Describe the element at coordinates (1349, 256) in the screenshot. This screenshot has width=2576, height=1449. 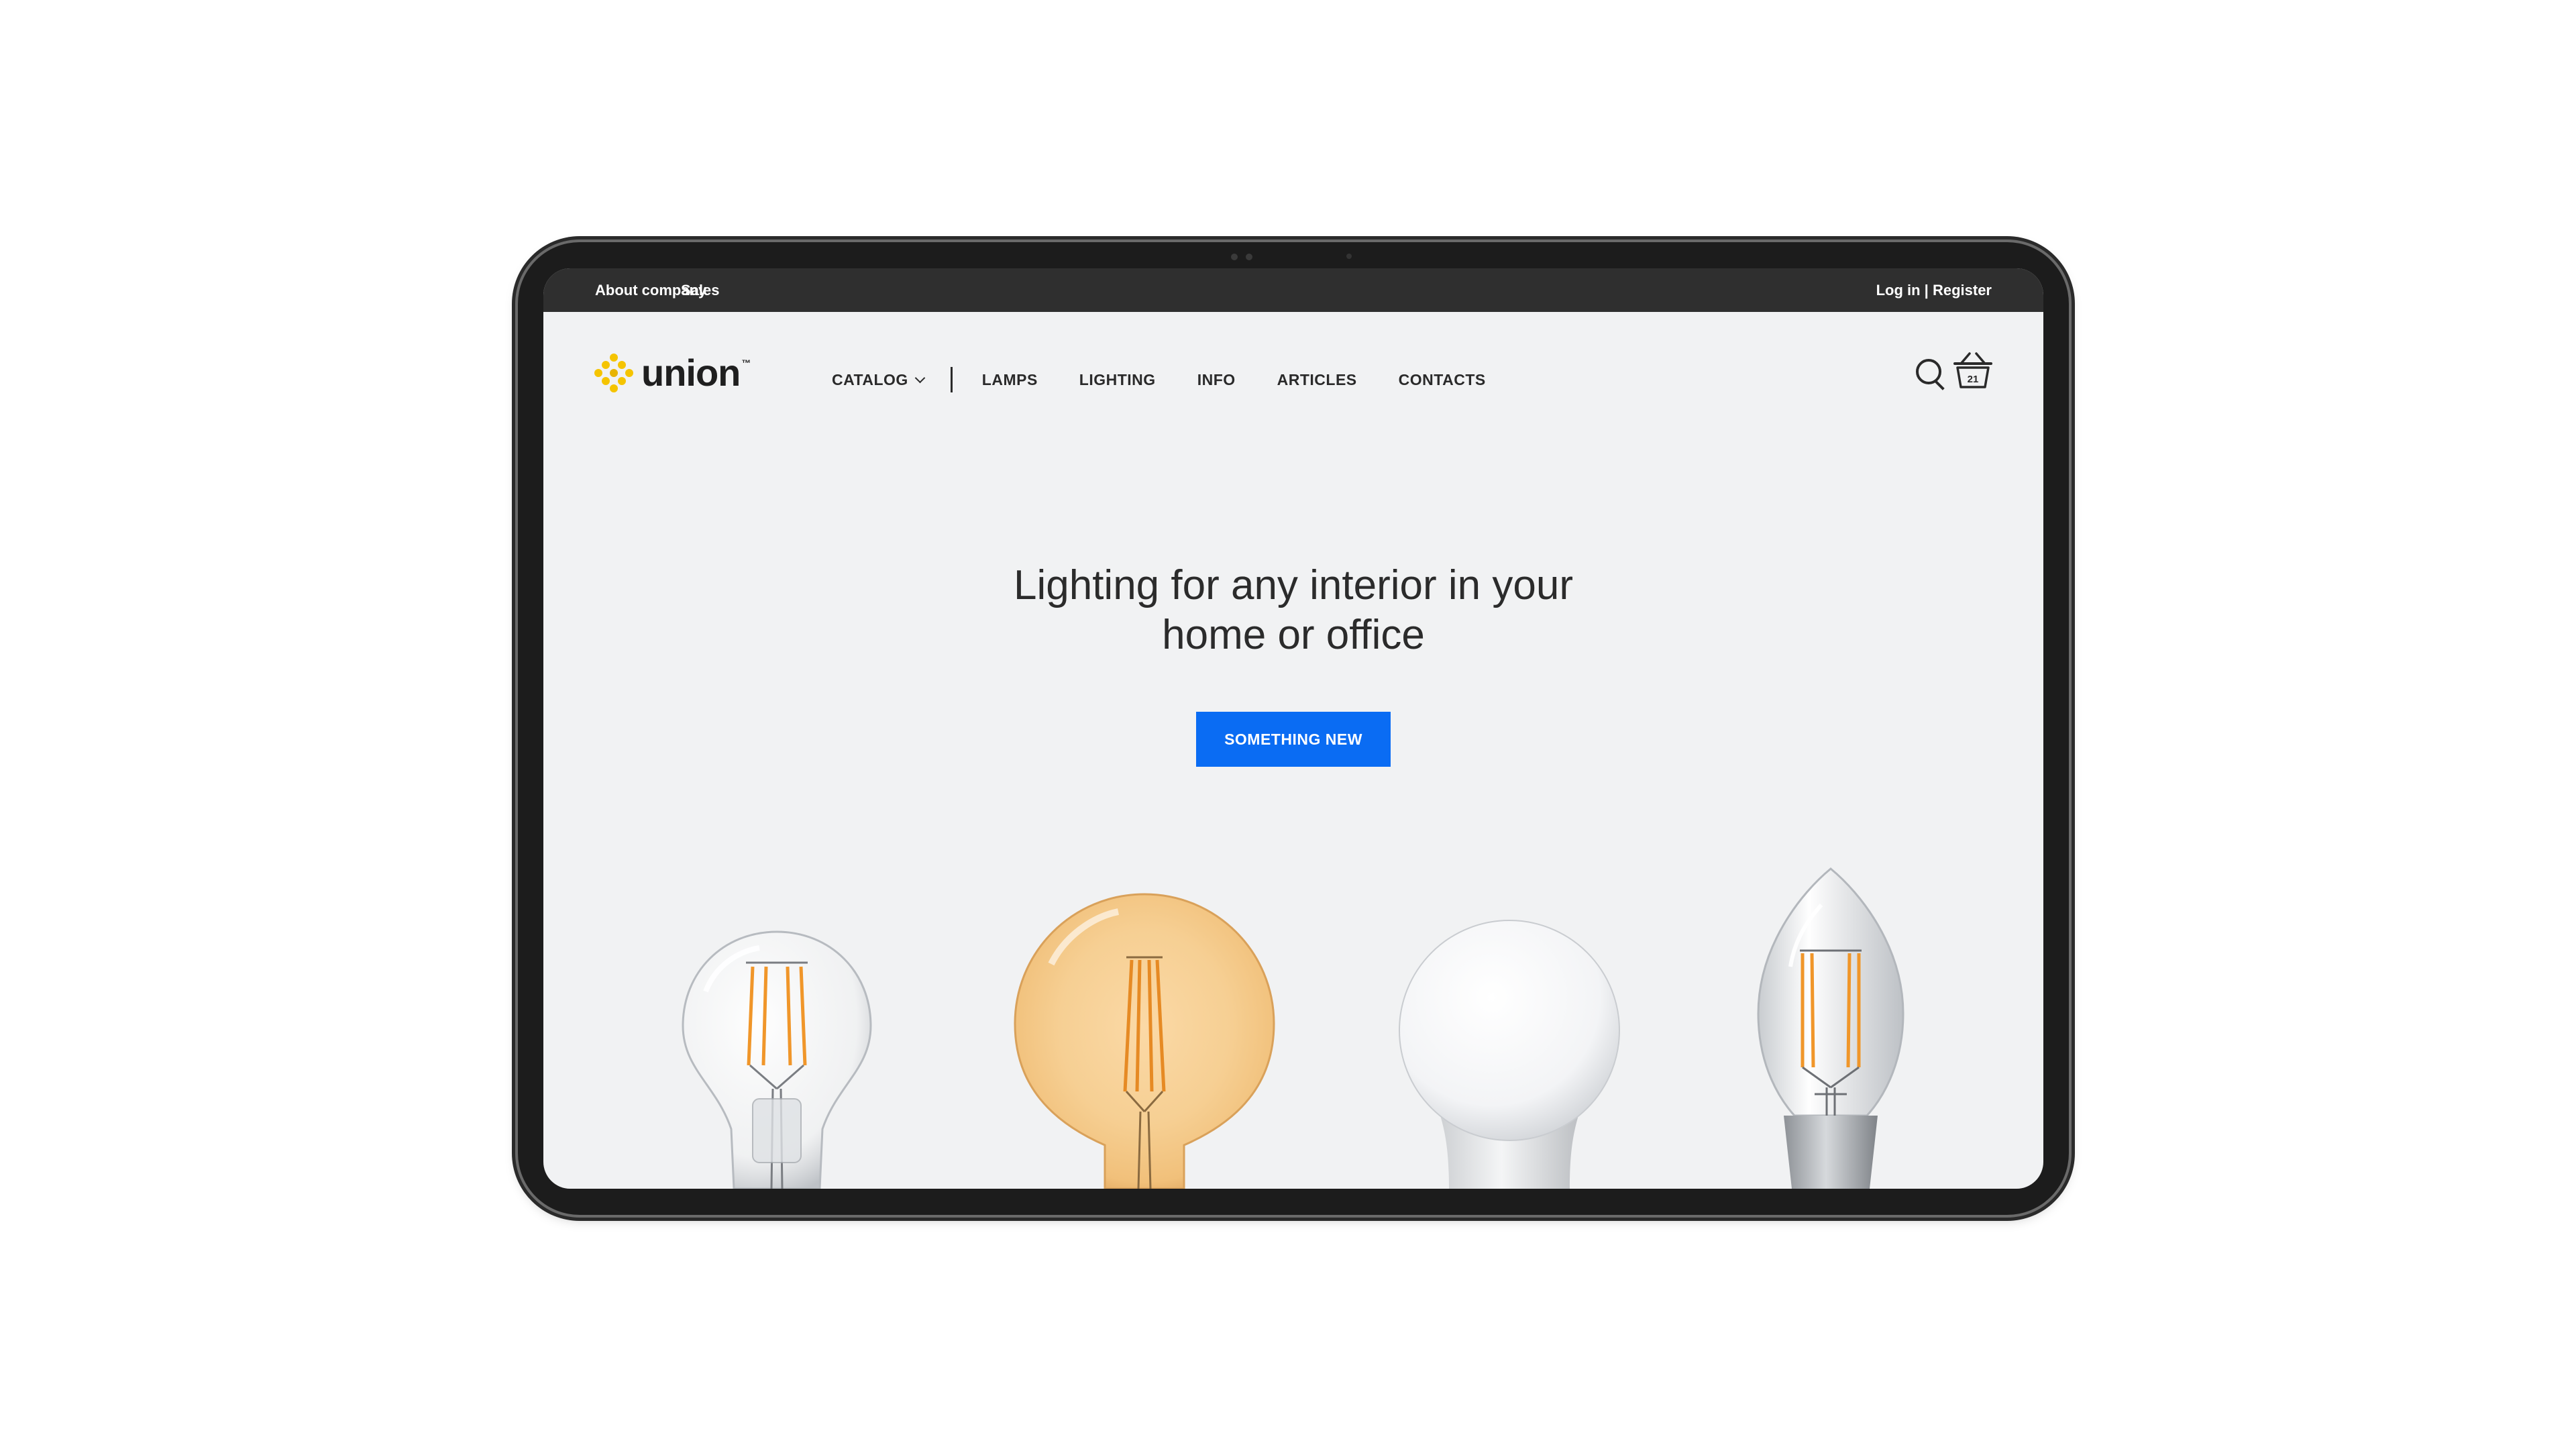
I see `ambient-sensor` at that location.